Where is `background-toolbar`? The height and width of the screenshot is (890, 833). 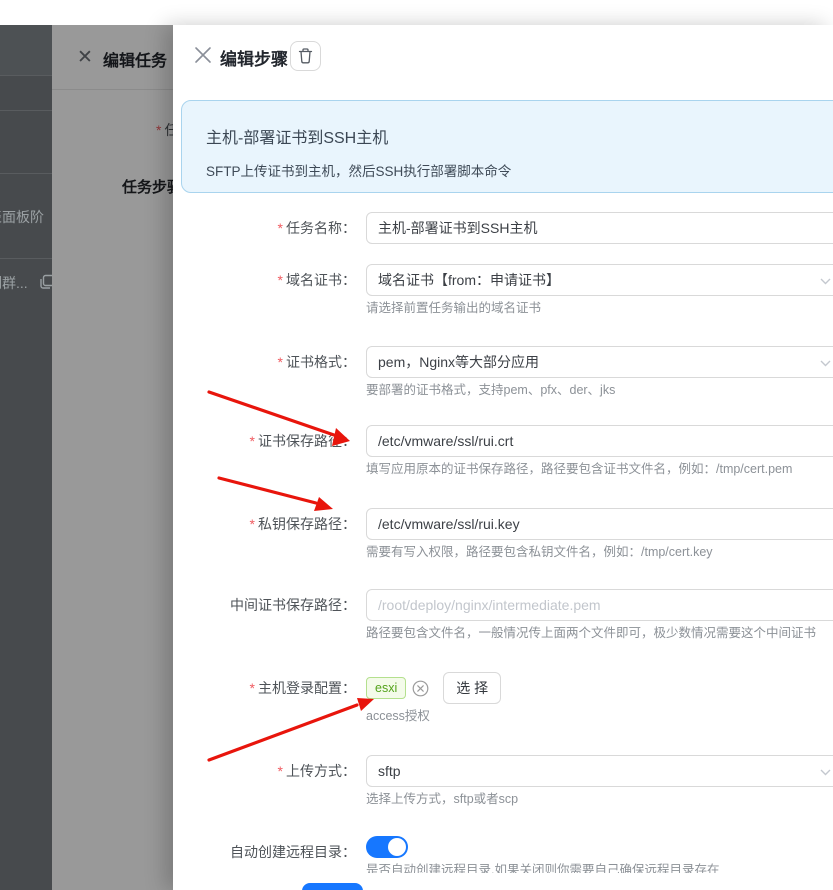 background-toolbar is located at coordinates (26, 50).